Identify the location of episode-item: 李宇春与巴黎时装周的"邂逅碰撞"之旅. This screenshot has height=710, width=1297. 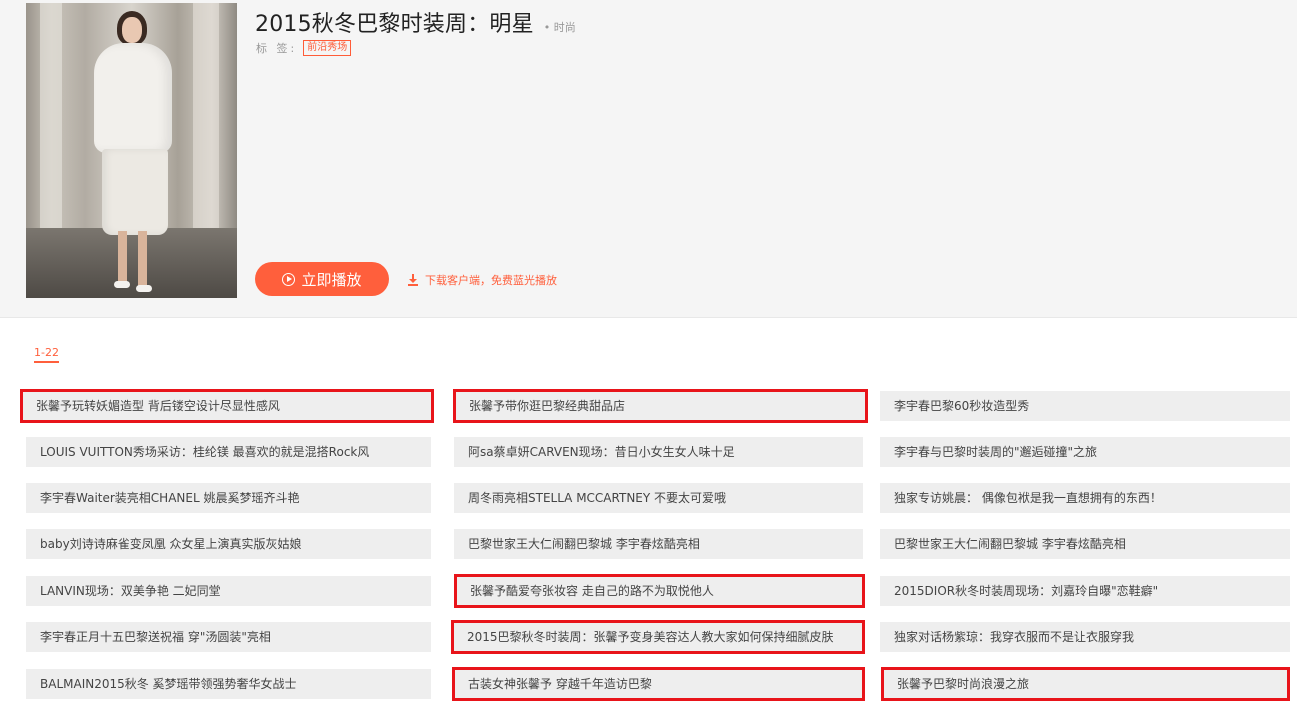
(1085, 452).